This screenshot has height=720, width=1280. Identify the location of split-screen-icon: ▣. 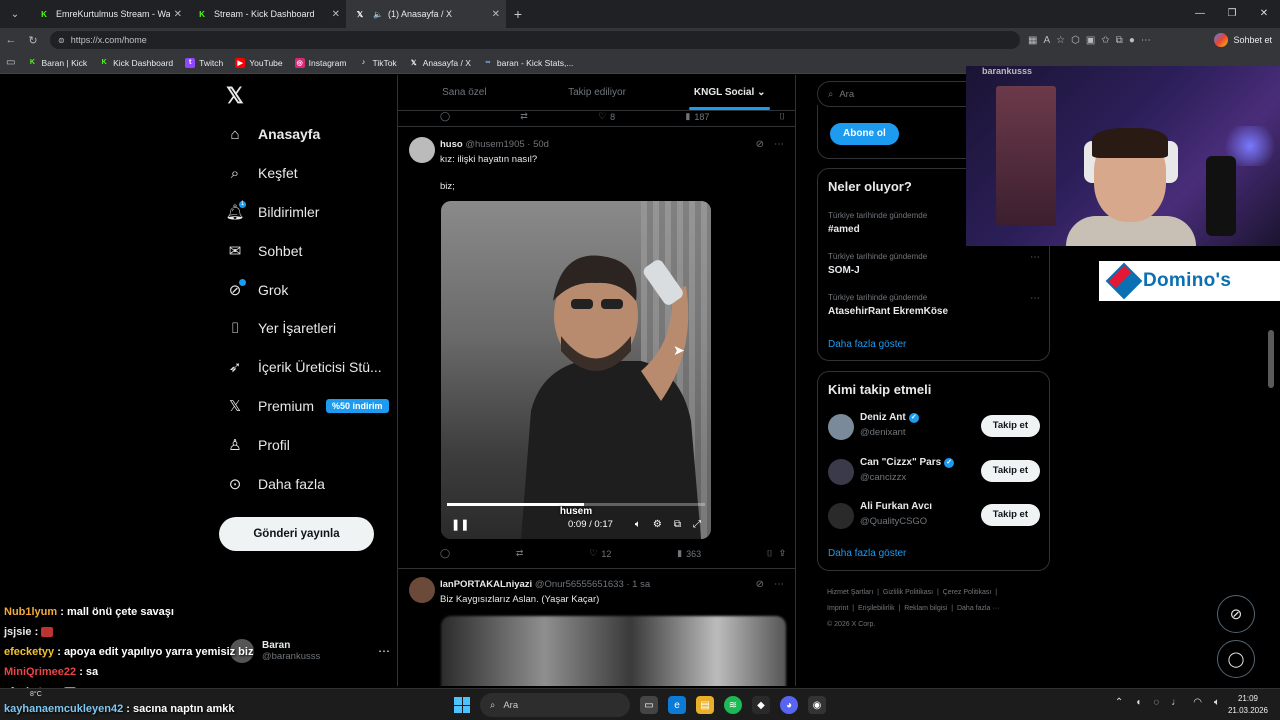
(1090, 40).